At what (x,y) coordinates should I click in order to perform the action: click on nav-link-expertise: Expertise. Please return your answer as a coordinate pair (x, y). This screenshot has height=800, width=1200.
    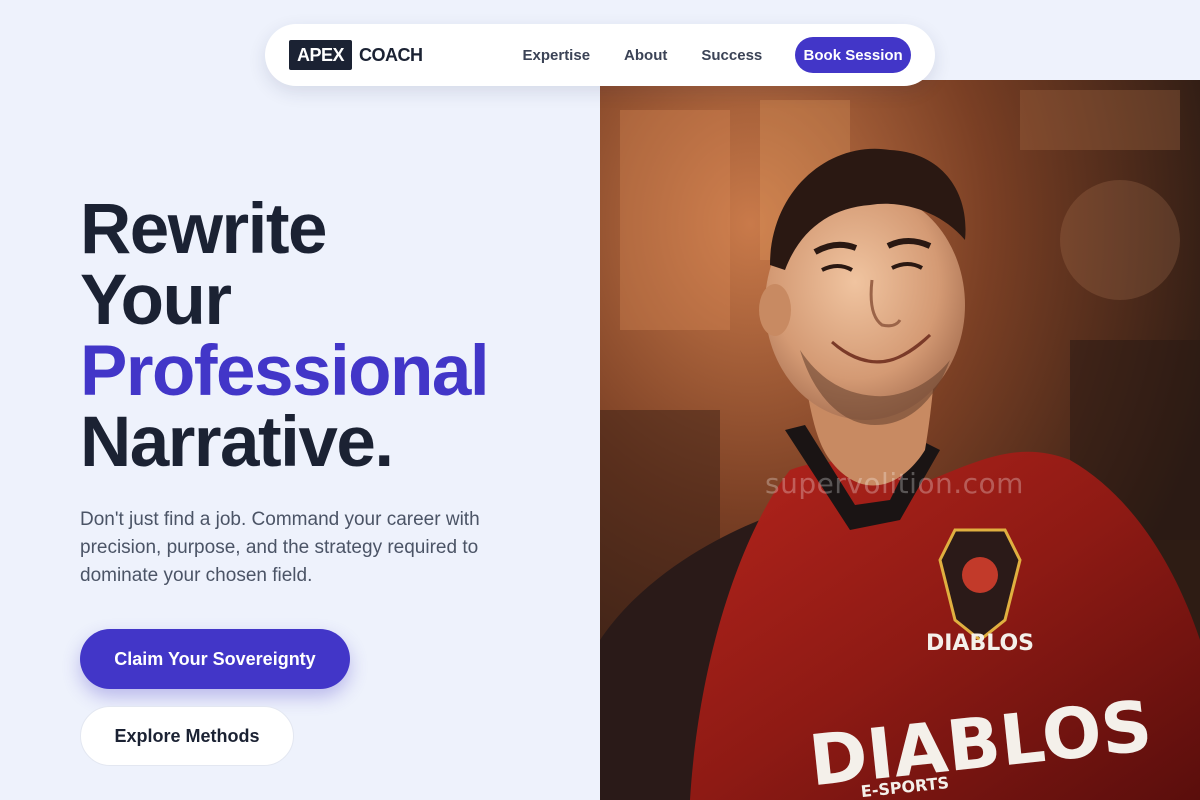
    Looking at the image, I should click on (557, 55).